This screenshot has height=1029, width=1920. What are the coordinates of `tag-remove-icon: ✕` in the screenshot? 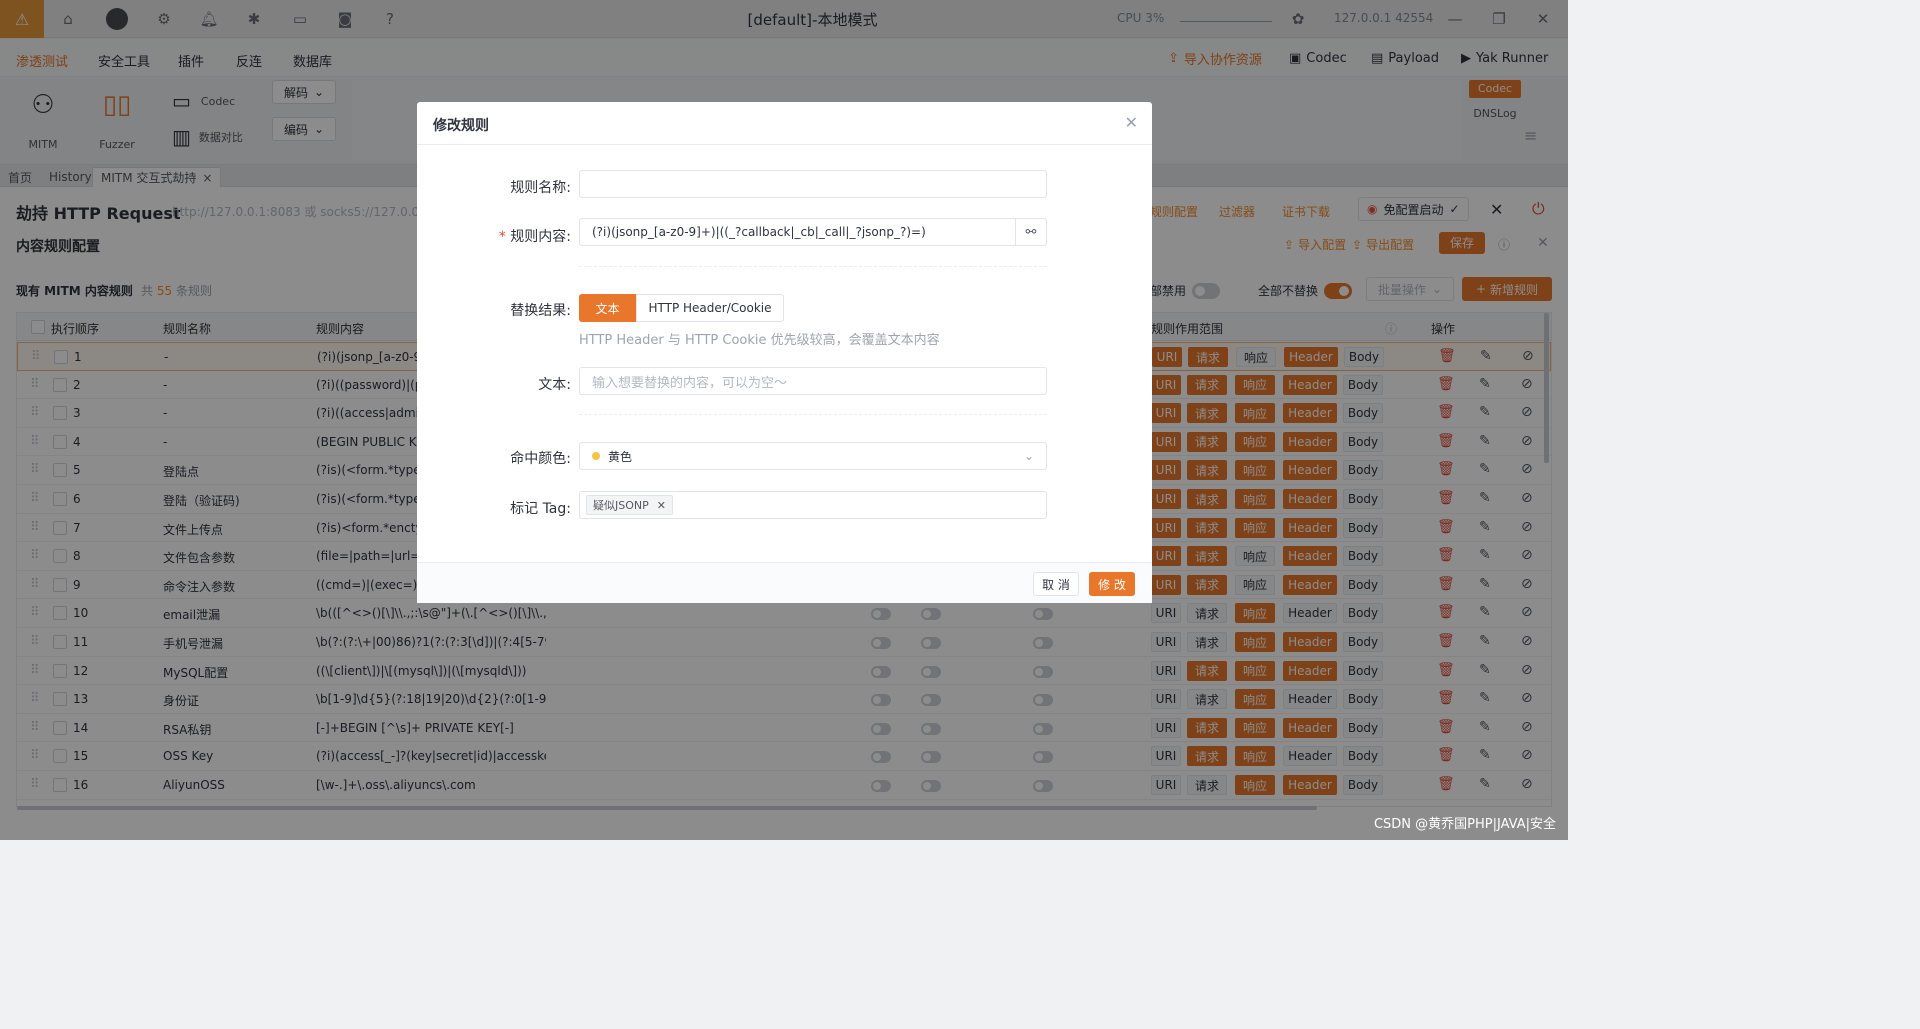 It's located at (661, 505).